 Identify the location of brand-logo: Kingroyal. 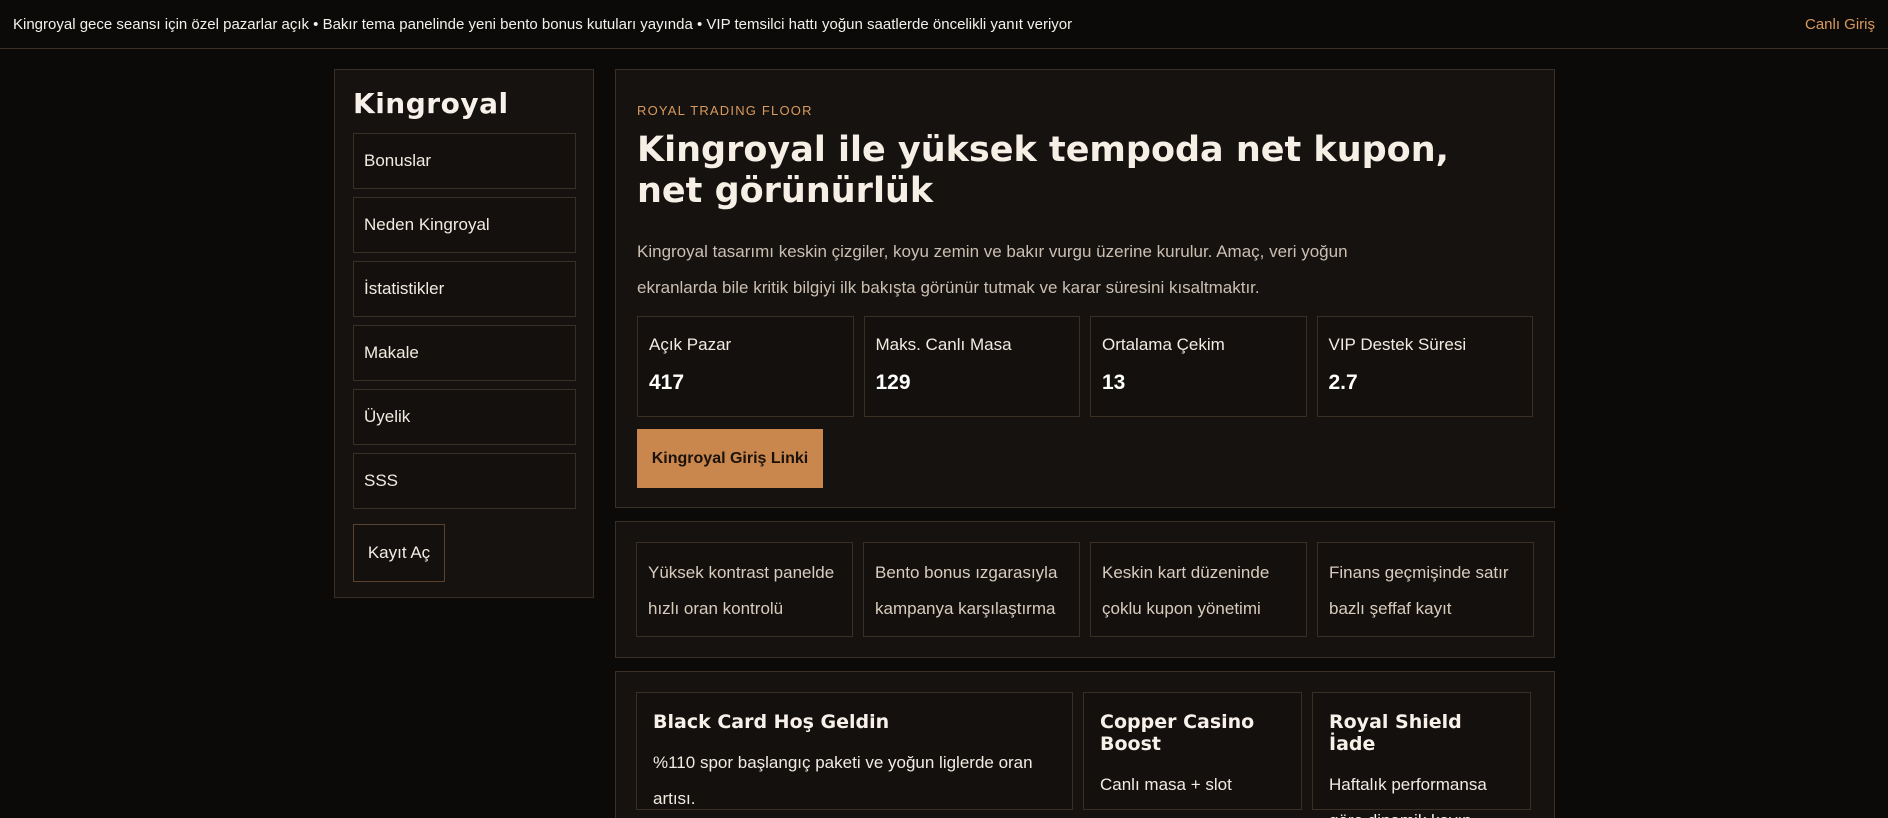
(464, 106).